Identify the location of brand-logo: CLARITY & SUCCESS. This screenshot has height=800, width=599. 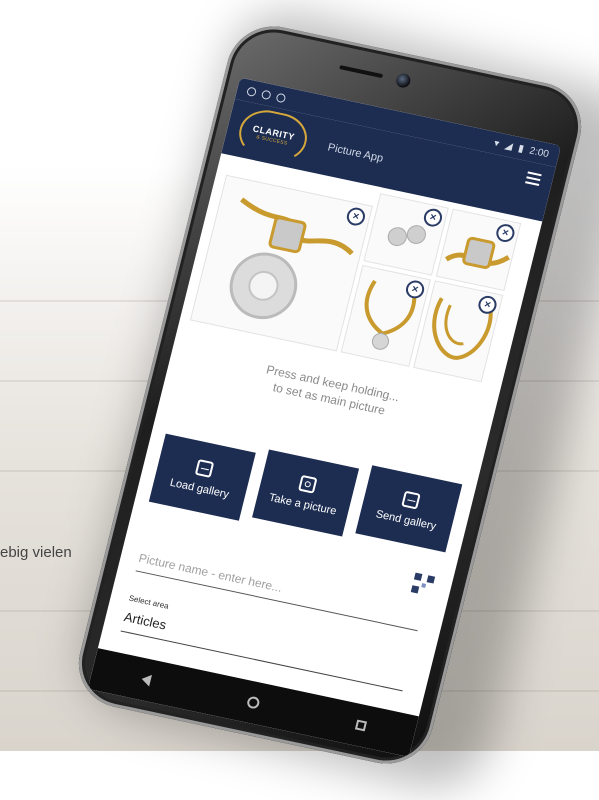
(273, 136).